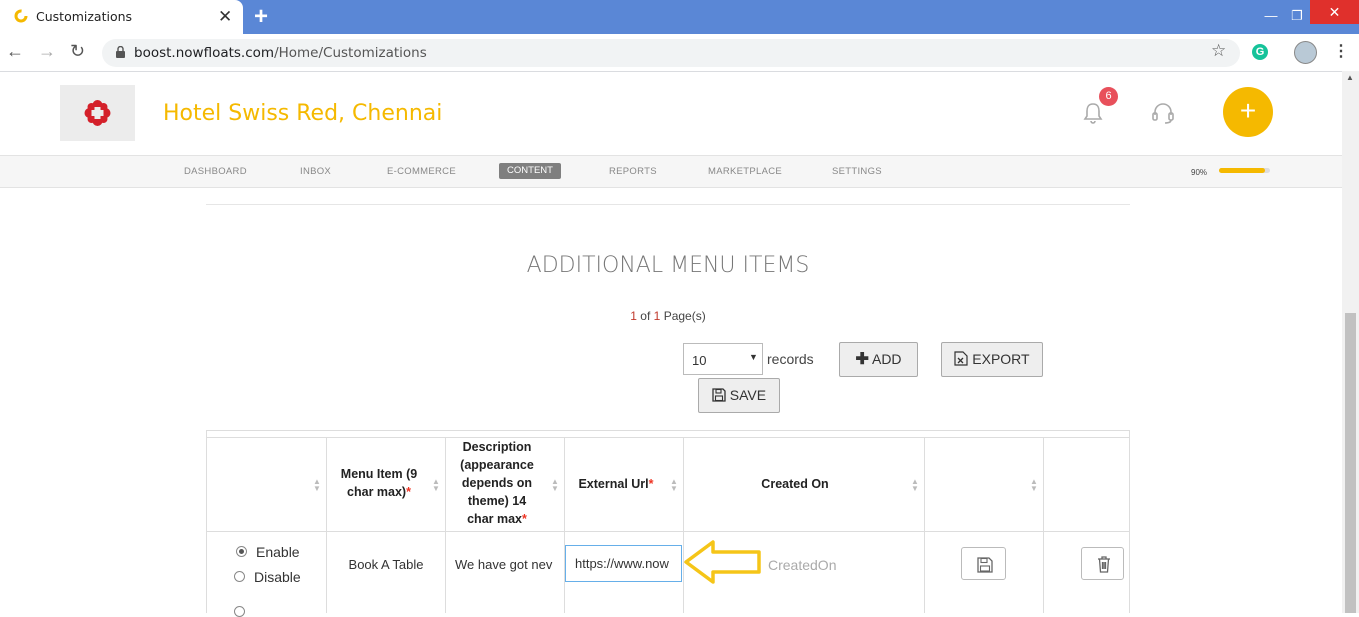 This screenshot has width=1359, height=617. Describe the element at coordinates (886, 359) in the screenshot. I see `add-button-label: ADD` at that location.